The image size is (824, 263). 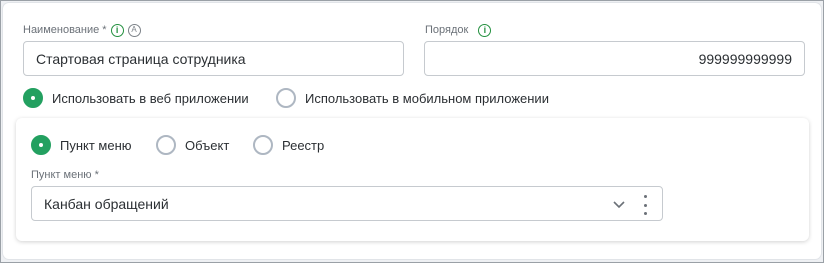 I want to click on radio-web-button, so click(x=33, y=98).